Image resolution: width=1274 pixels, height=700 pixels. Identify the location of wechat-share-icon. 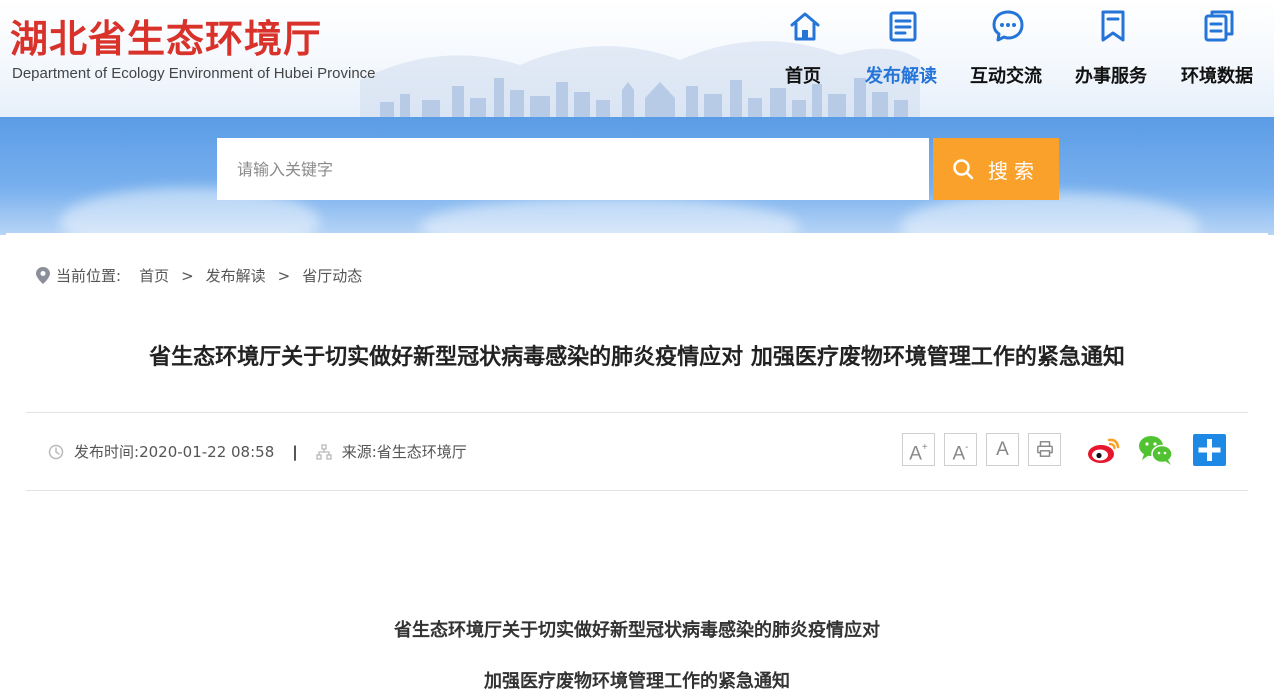
(1156, 450).